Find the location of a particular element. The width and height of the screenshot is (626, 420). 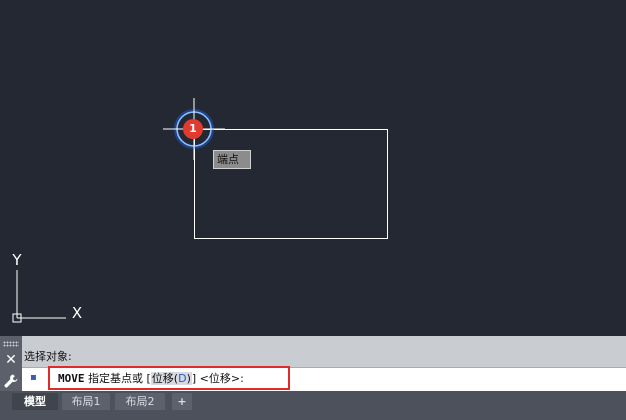

snap-tooltip: 端点 is located at coordinates (232, 159).